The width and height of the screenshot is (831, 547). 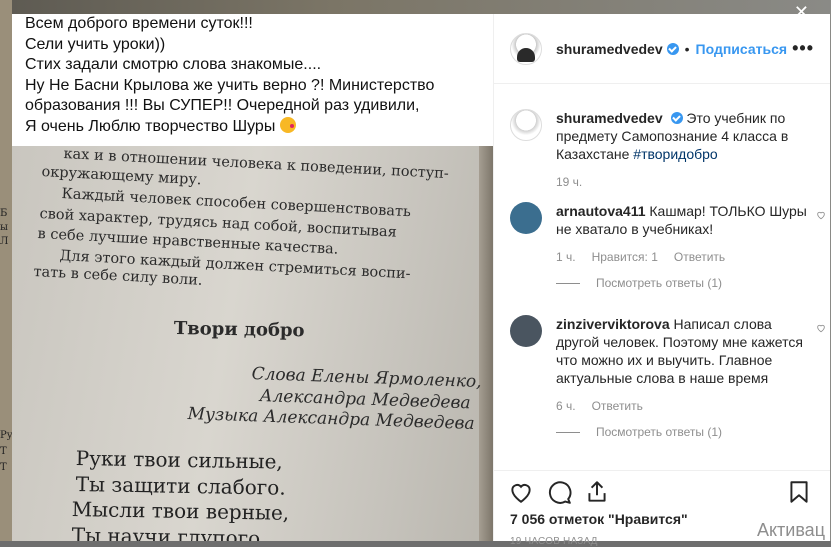 I want to click on comment-username: shuramedvedev, so click(x=609, y=118).